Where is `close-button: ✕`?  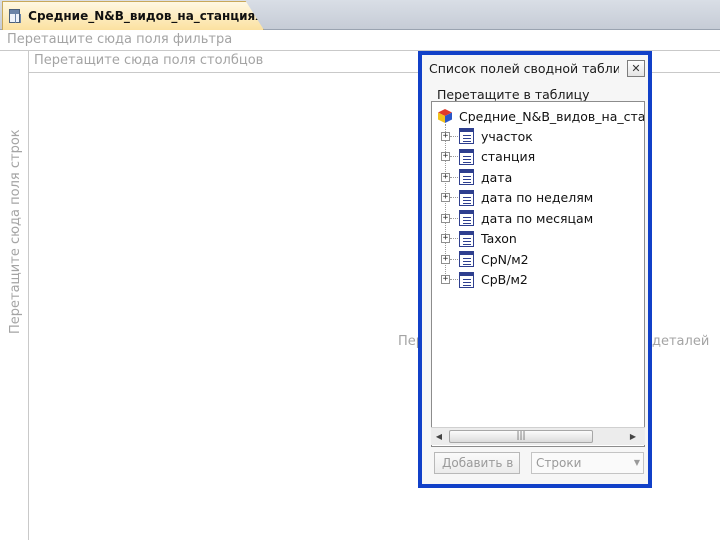 close-button: ✕ is located at coordinates (636, 68).